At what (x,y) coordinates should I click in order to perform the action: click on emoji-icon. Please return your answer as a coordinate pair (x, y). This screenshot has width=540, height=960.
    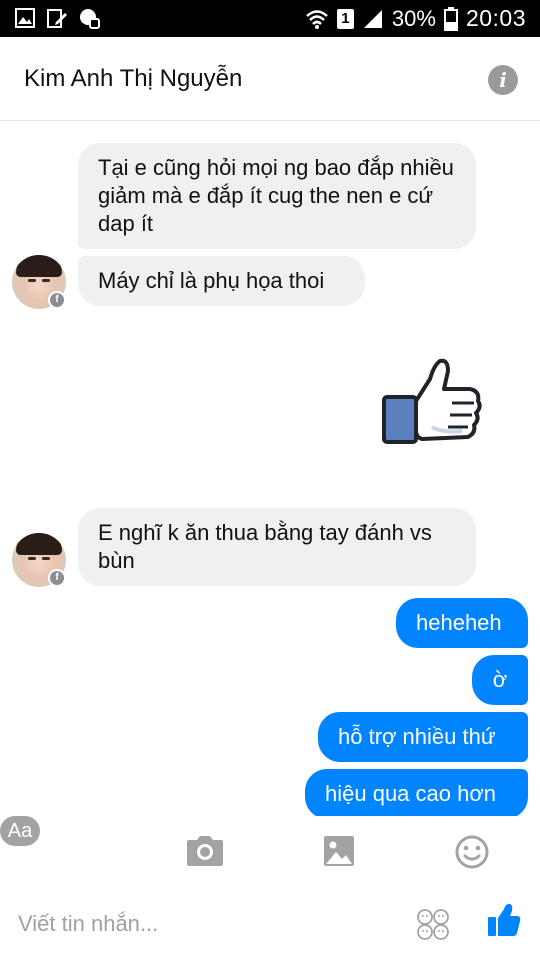
    Looking at the image, I should click on (472, 852).